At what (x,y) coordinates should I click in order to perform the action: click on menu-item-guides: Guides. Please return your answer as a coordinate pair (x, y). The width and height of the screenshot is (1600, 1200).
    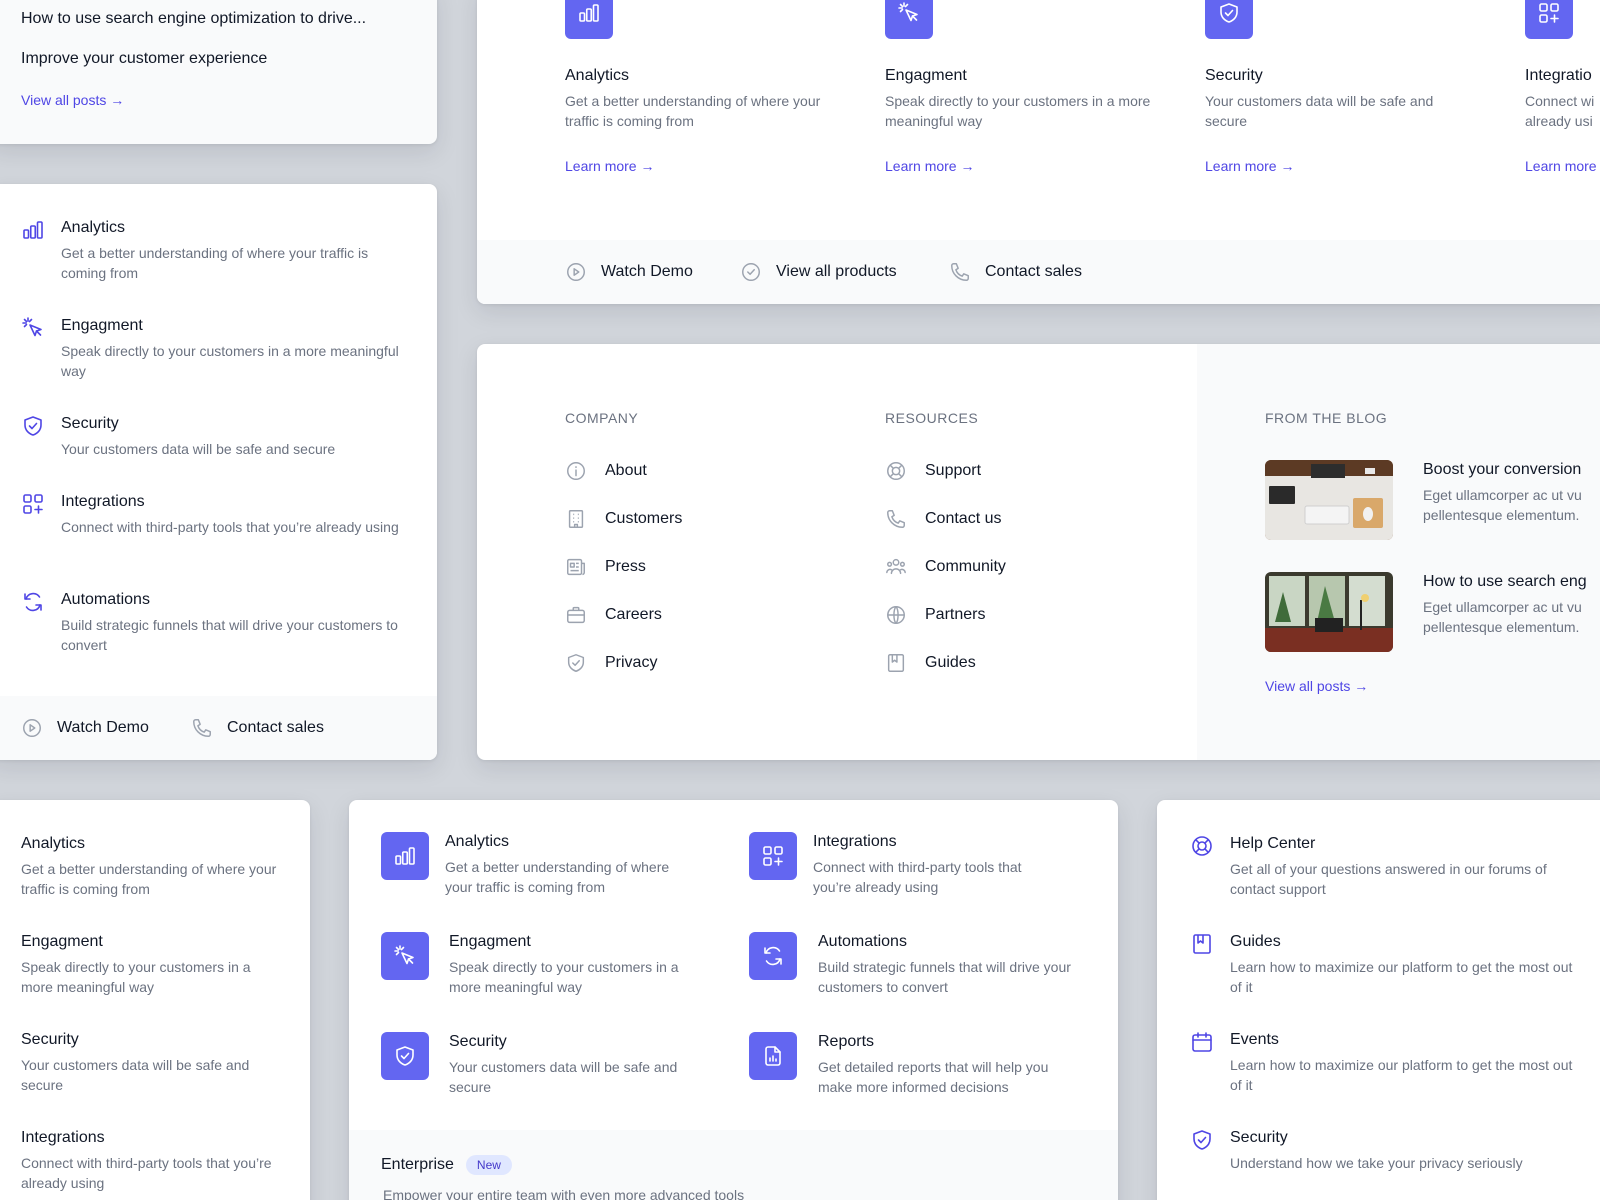
    Looking at the image, I should click on (930, 663).